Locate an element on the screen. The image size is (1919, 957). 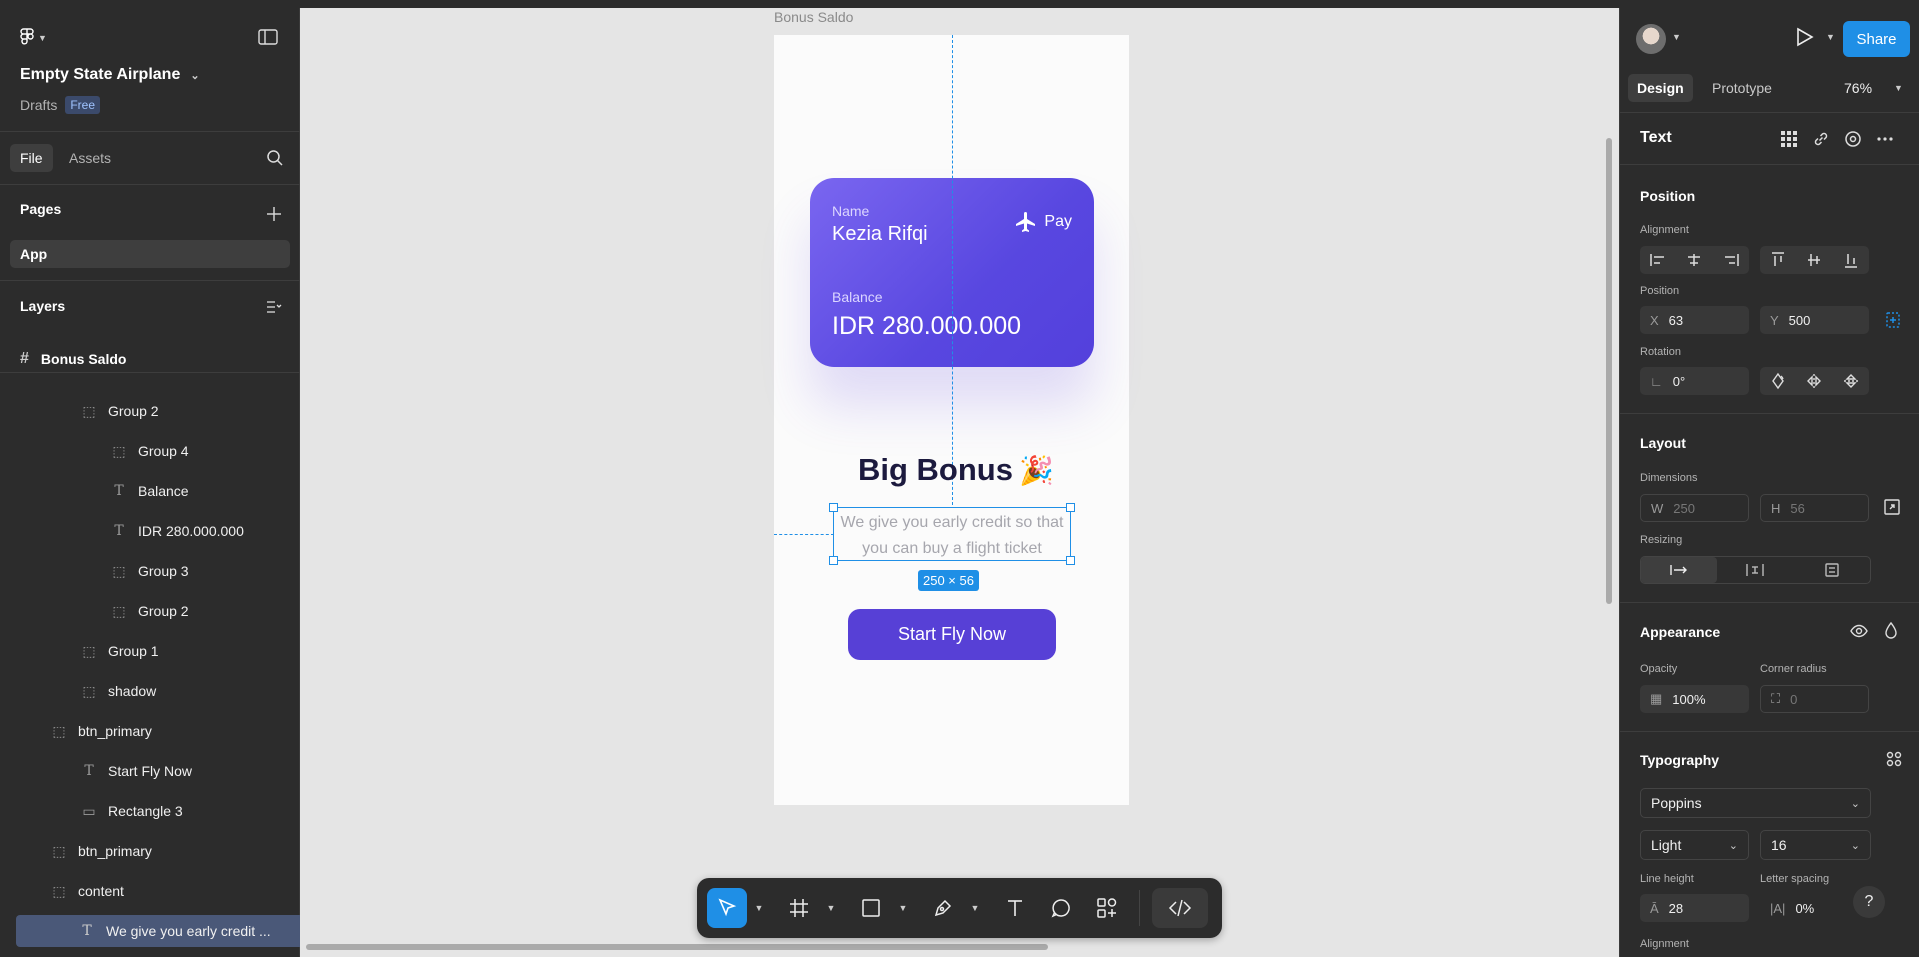
start-fly-now-button: Start Fly Now is located at coordinates (952, 634).